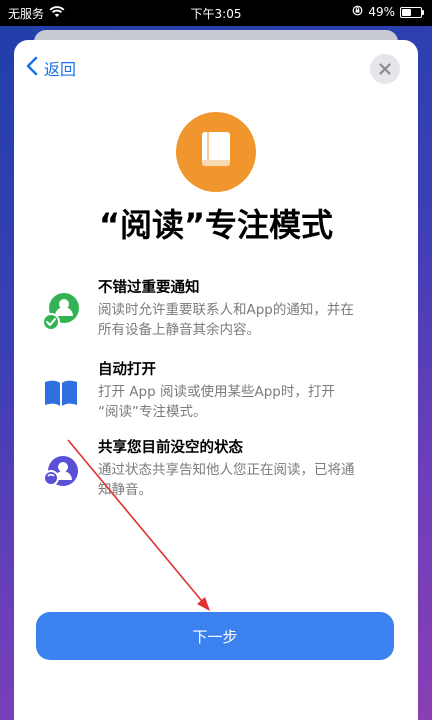 This screenshot has height=720, width=432. I want to click on feature-title: 不错过重要通知, so click(149, 288).